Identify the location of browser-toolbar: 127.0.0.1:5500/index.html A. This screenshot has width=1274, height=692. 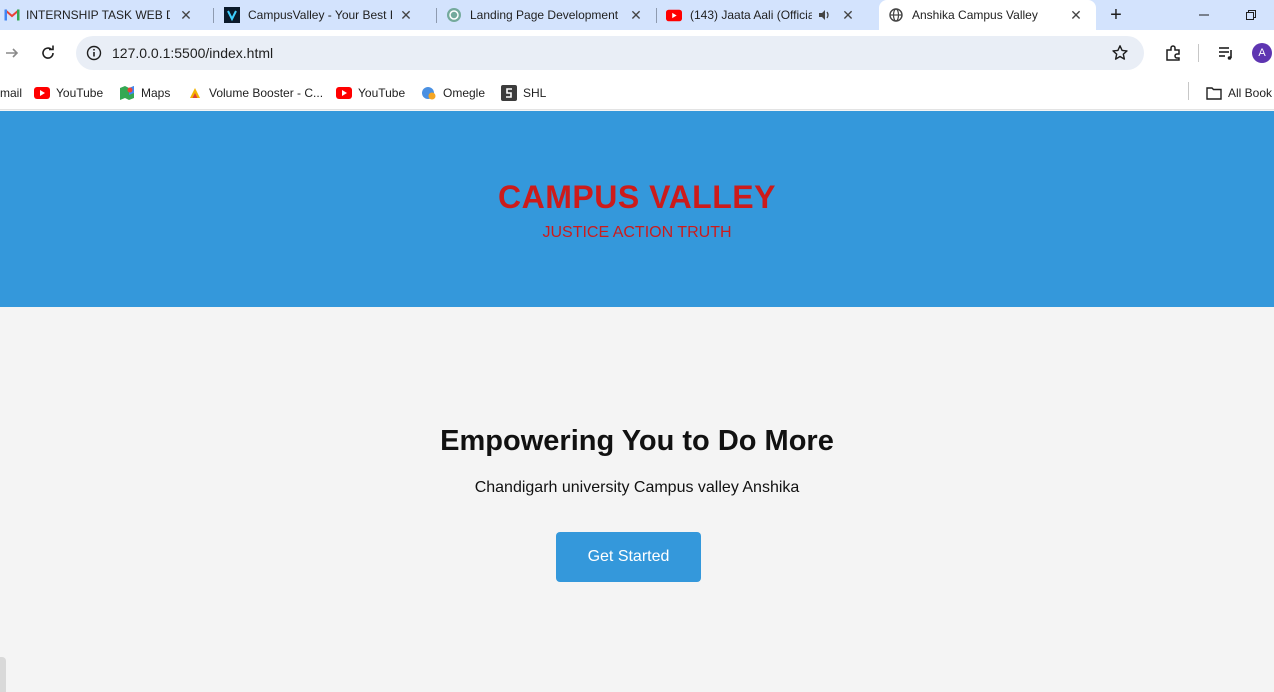
(637, 53).